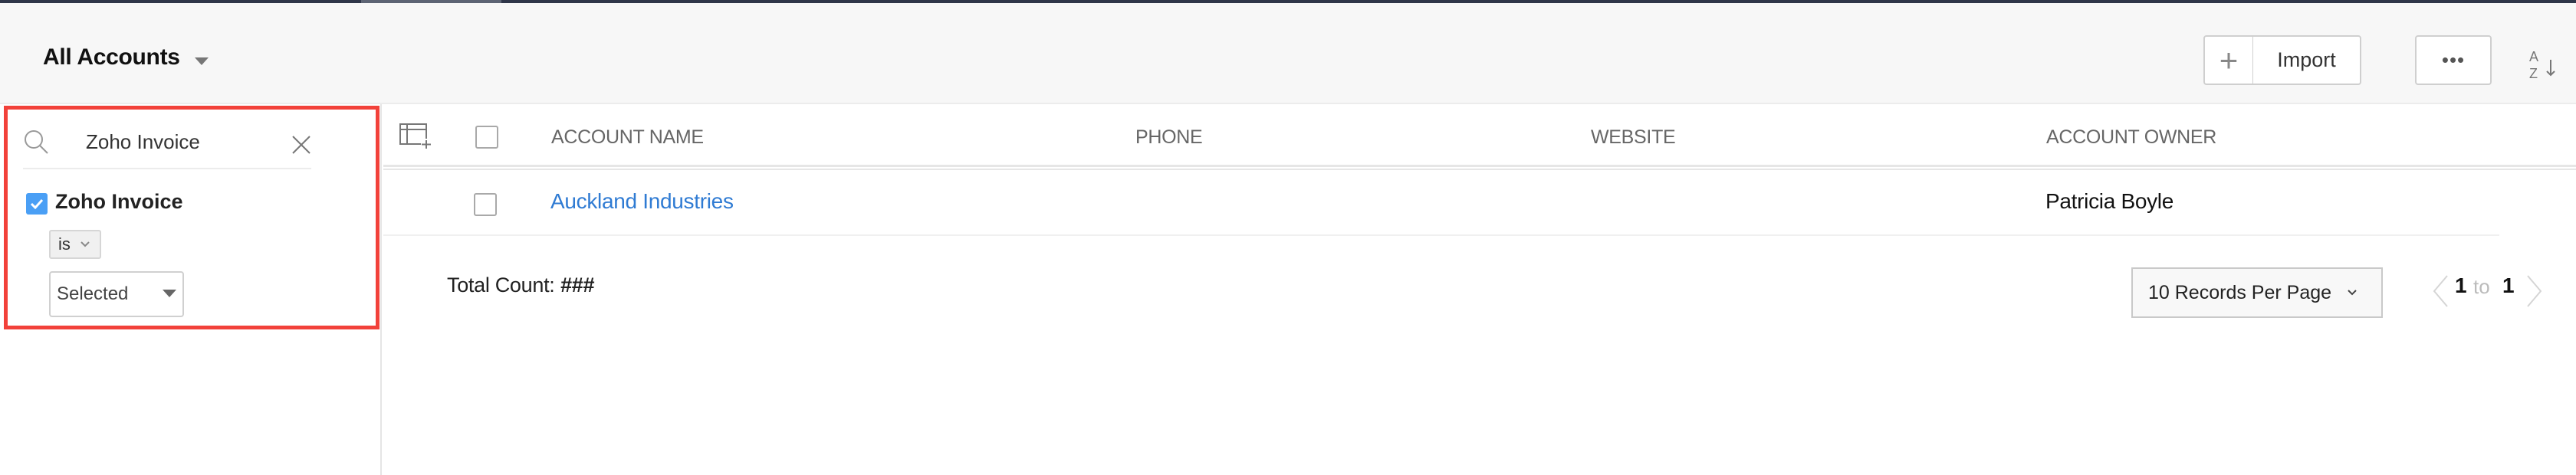  Describe the element at coordinates (36, 142) in the screenshot. I see `search-icon` at that location.